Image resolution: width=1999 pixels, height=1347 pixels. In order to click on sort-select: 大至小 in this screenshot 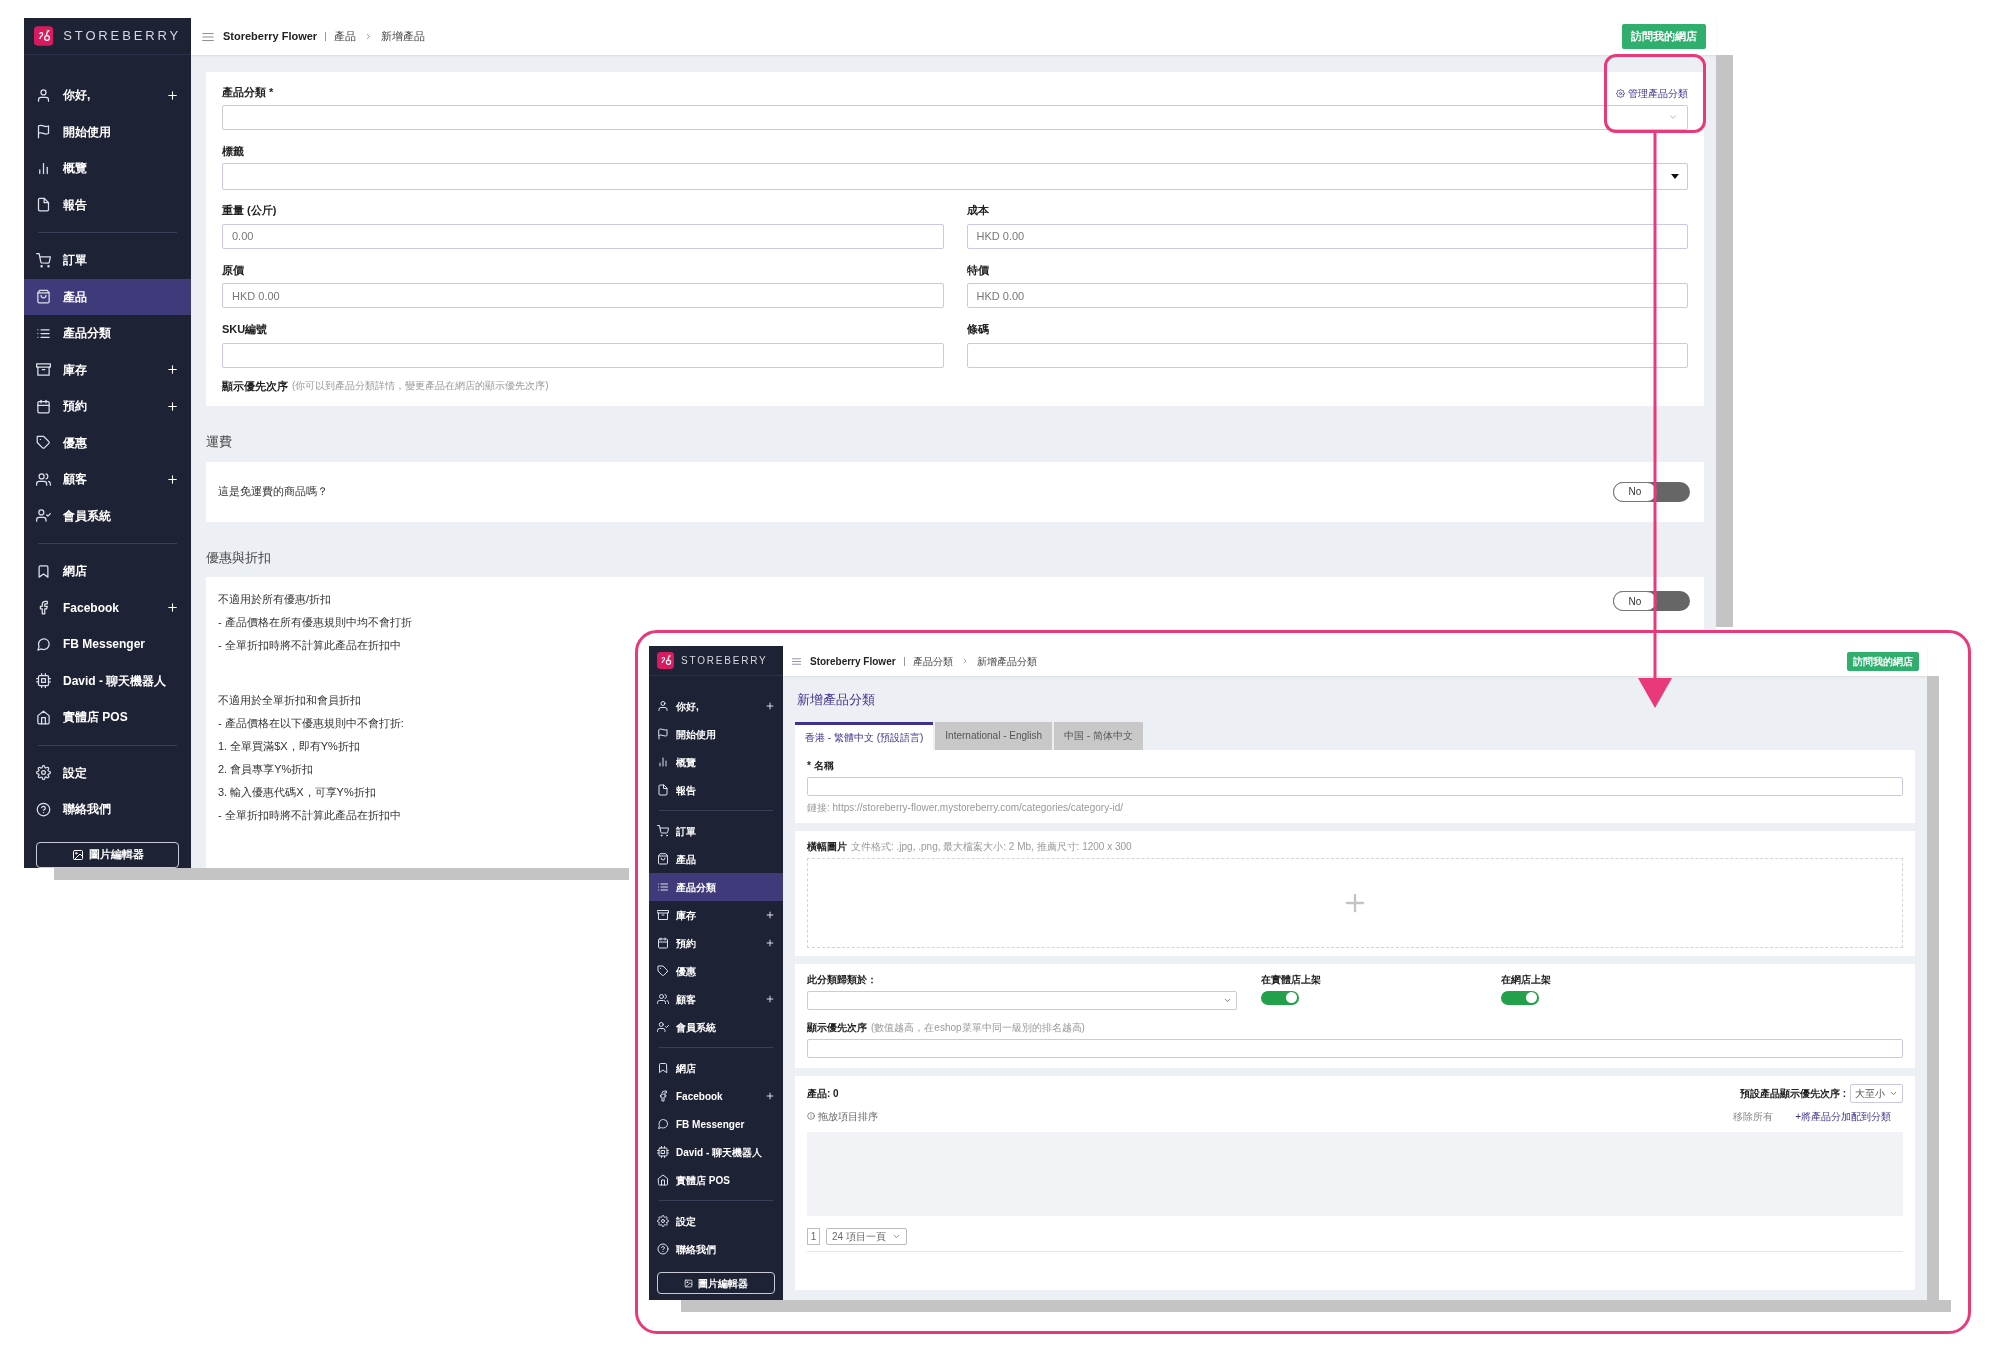, I will do `click(1876, 1093)`.